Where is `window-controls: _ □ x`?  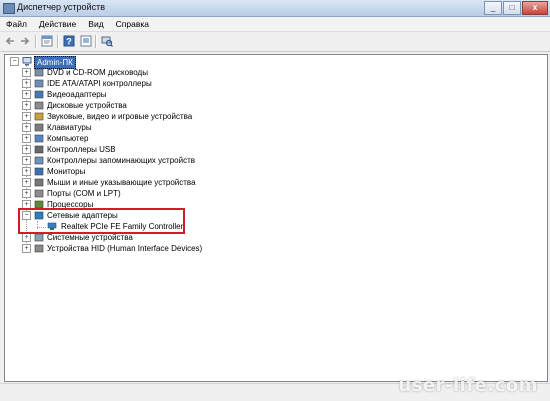 window-controls: _ □ x is located at coordinates (516, 8).